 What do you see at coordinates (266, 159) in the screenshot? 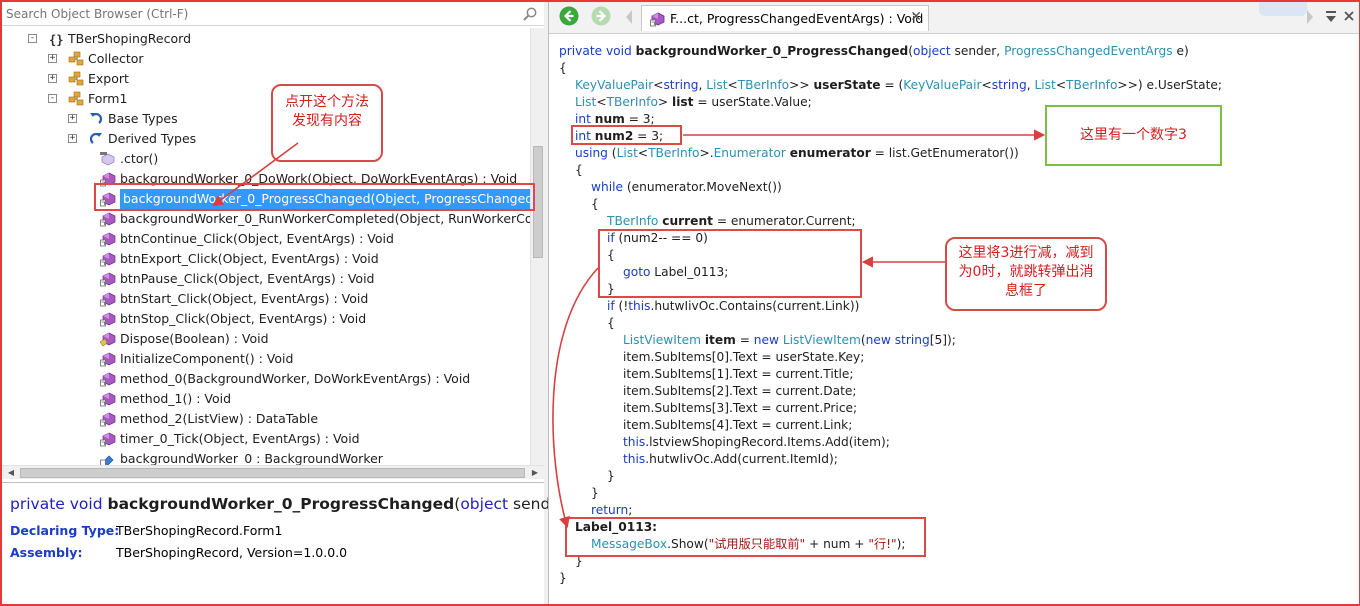
I see `tree-item: .ctor()` at bounding box center [266, 159].